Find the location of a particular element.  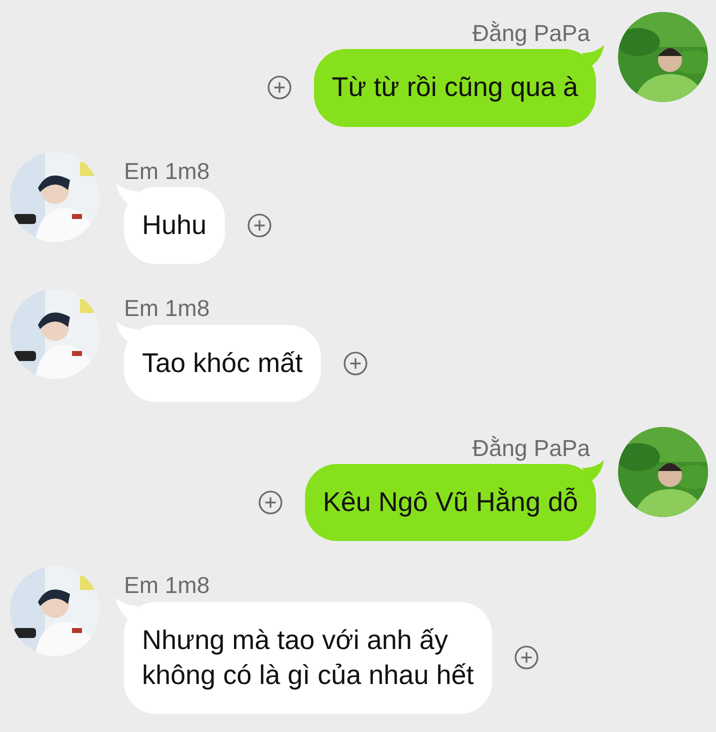

message-bubble: Từ từ rồi cũng qua à is located at coordinates (455, 88).